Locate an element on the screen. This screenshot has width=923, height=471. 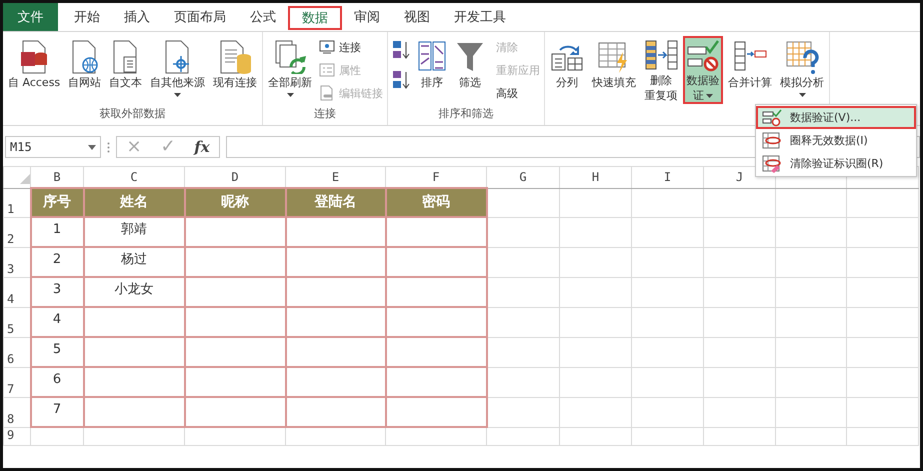
row-header: 3 is located at coordinates (17, 262).